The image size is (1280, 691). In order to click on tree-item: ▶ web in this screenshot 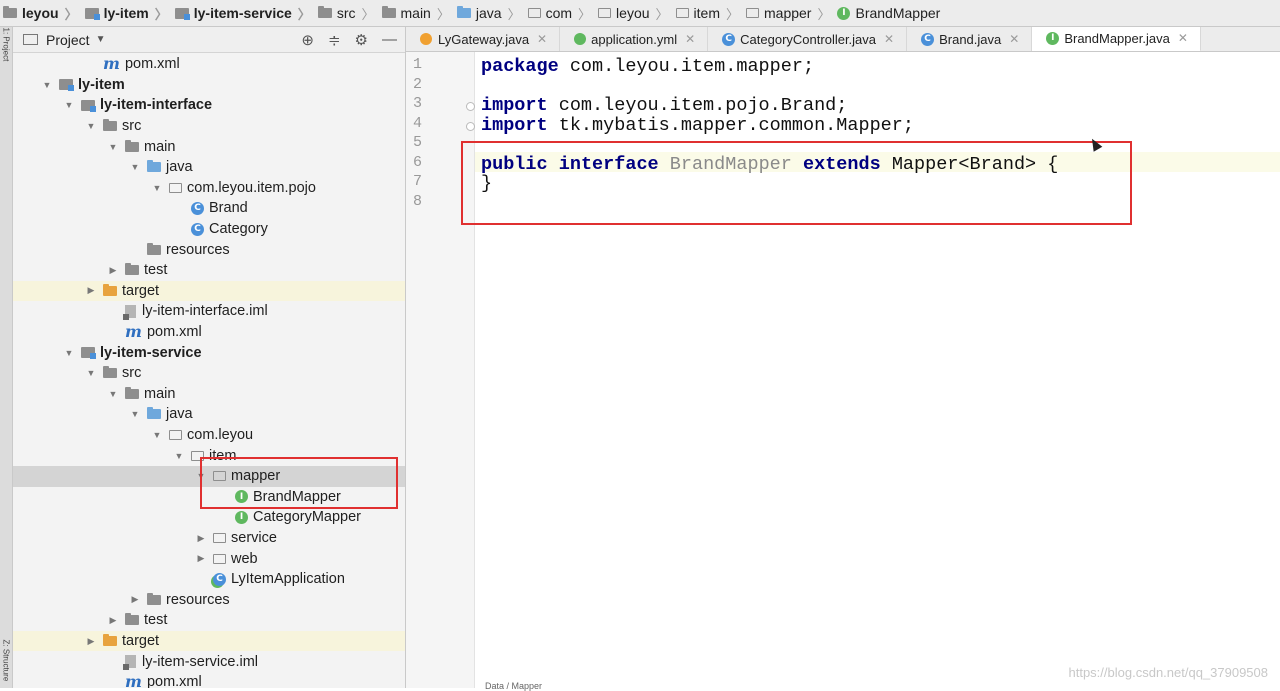, I will do `click(209, 558)`.